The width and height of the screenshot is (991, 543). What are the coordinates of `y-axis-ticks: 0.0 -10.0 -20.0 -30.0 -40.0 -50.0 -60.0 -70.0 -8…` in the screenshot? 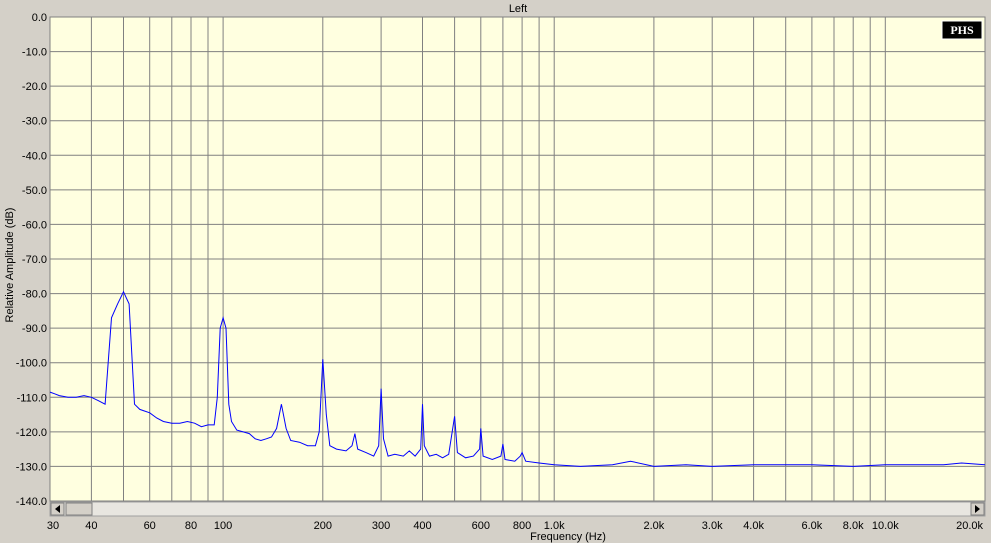 It's located at (31, 260).